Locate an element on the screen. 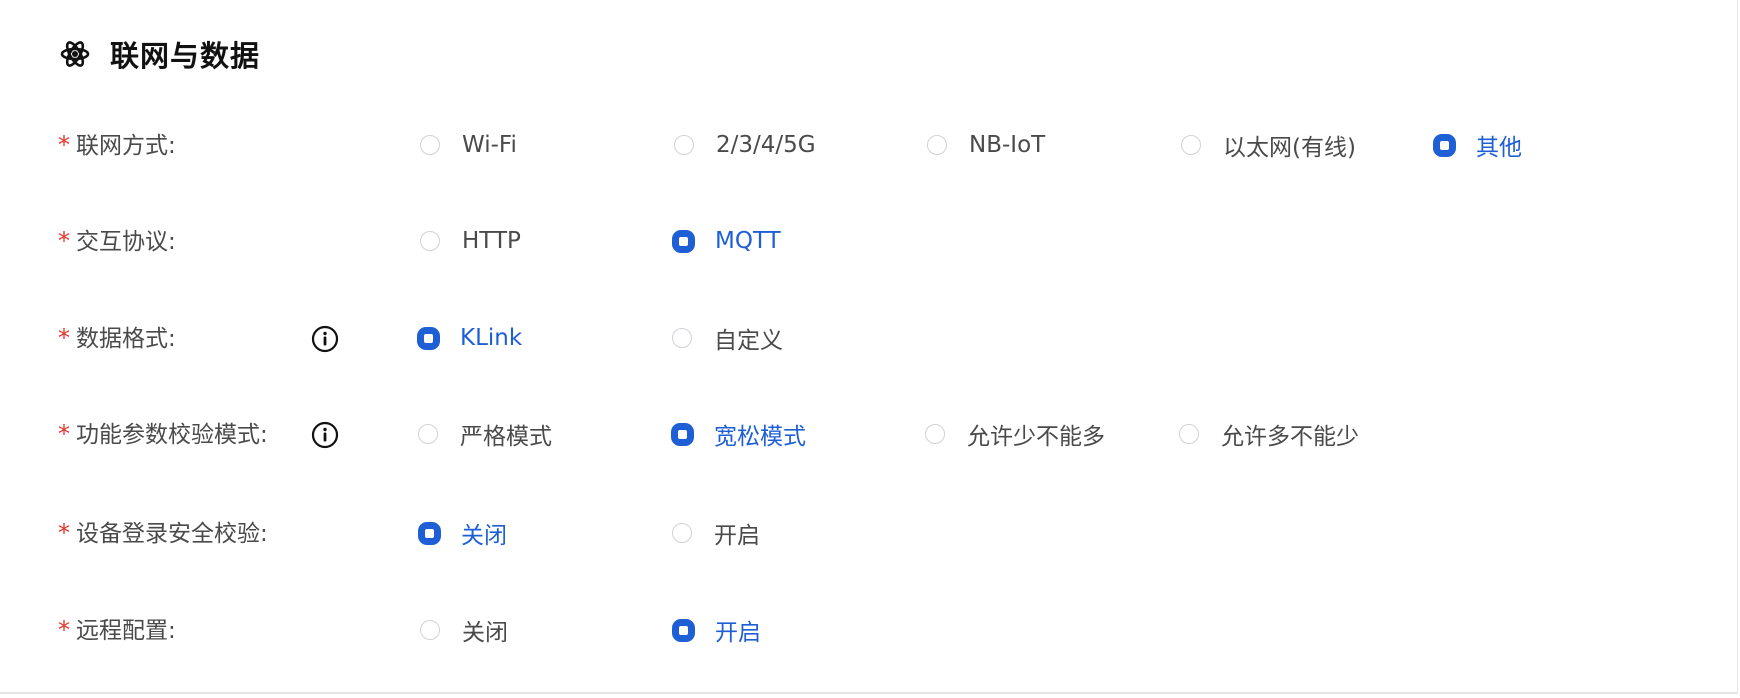 The image size is (1740, 698). radio-wifi: Wi-Fi is located at coordinates (468, 145).